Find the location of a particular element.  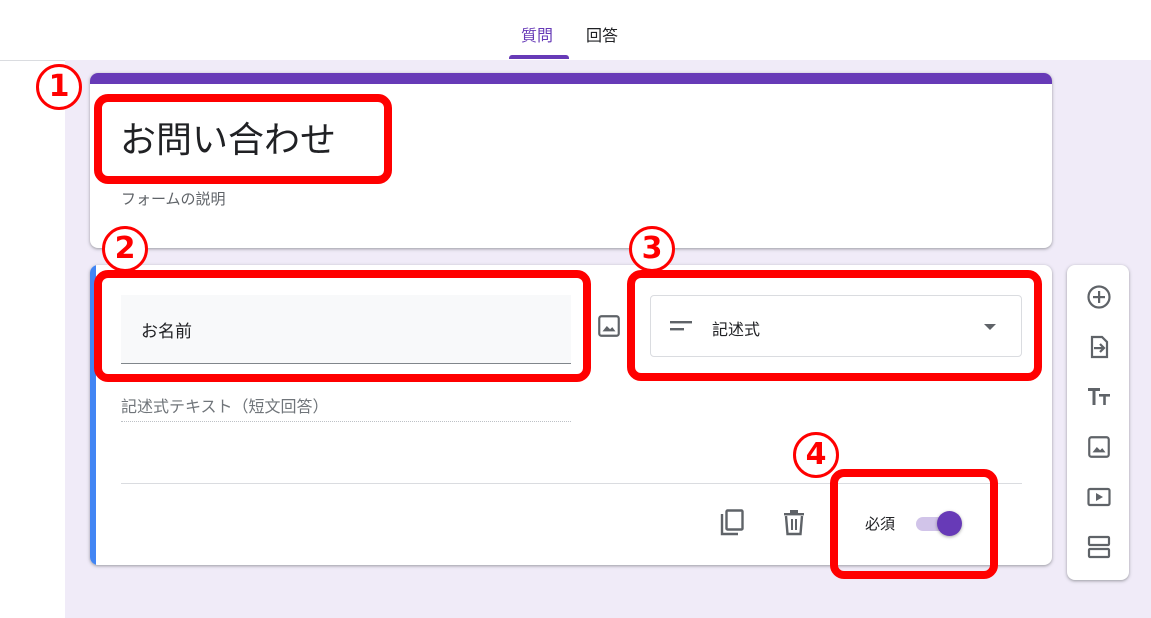

annotation-marker-1: 1 is located at coordinates (59, 87).